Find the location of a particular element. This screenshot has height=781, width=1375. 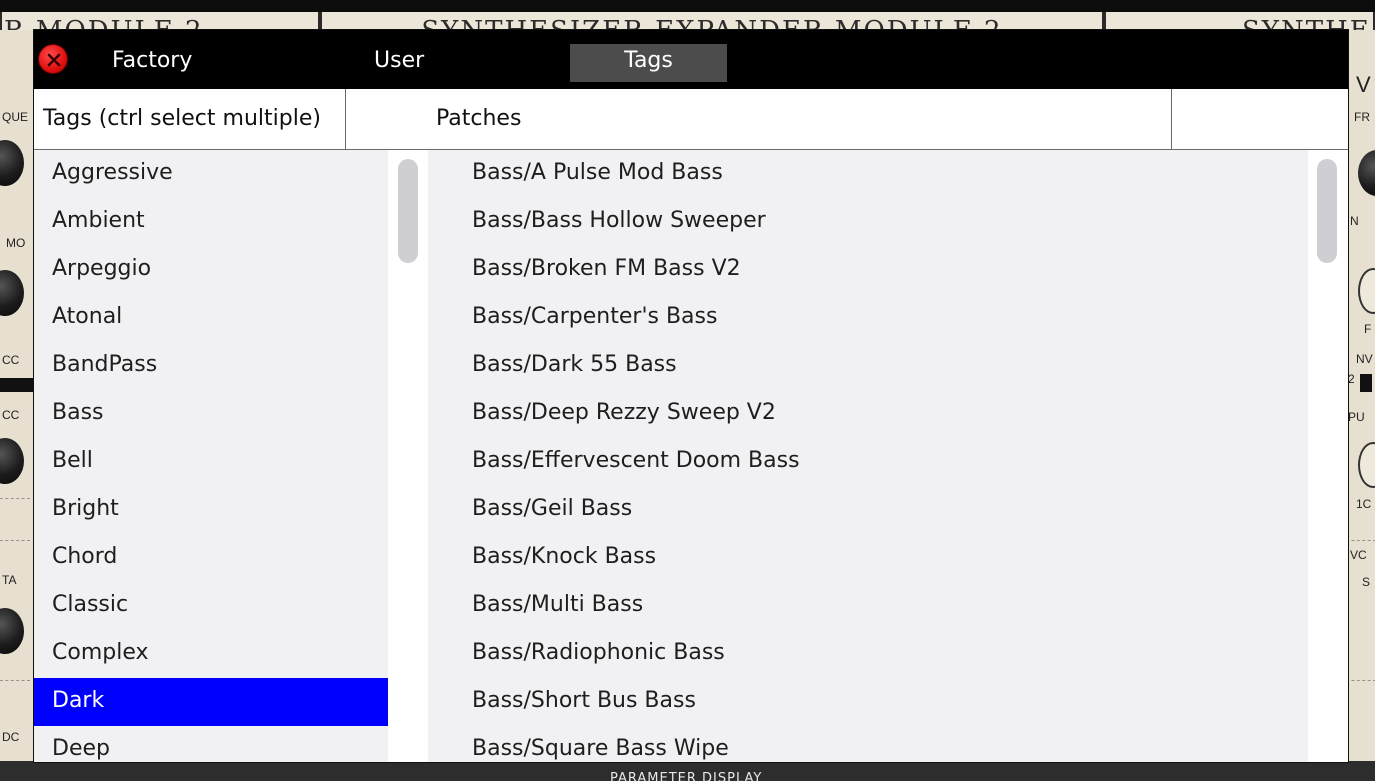

tags-column-header: Tags (ctrl select multiple) is located at coordinates (190, 119).